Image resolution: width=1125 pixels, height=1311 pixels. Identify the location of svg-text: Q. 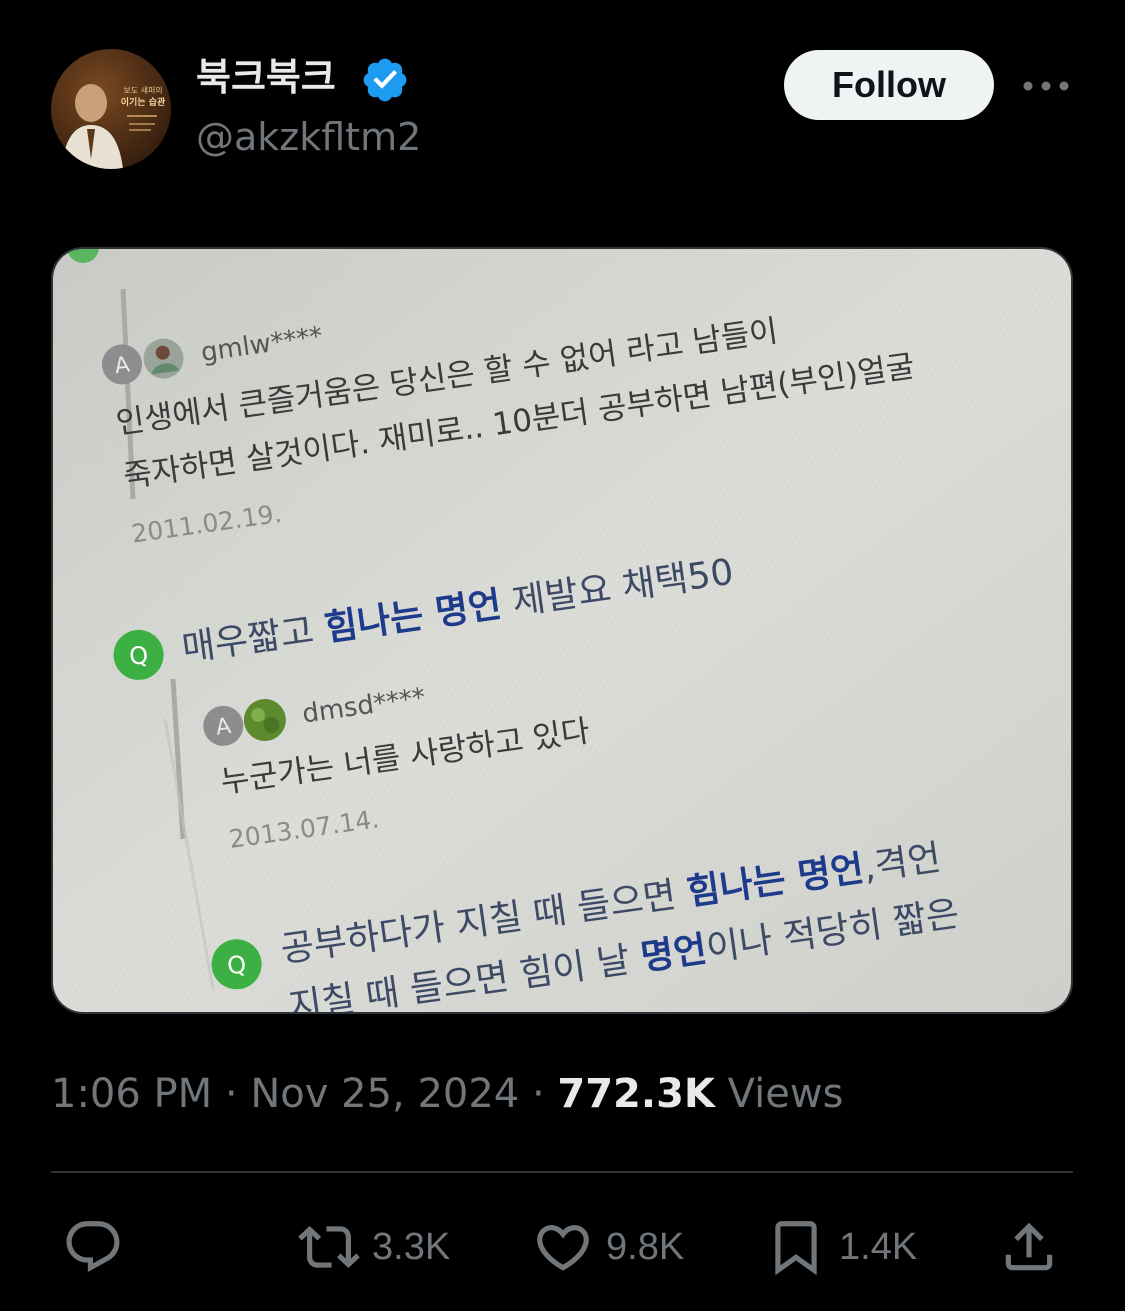
(236, 965).